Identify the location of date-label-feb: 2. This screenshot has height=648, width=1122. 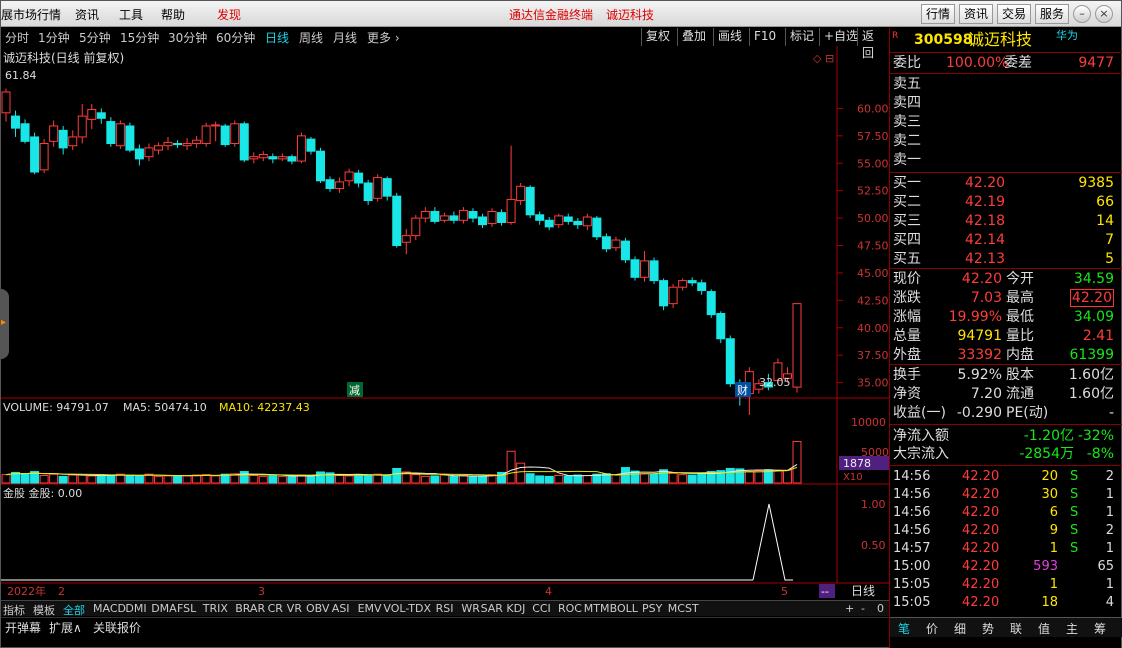
(61, 591).